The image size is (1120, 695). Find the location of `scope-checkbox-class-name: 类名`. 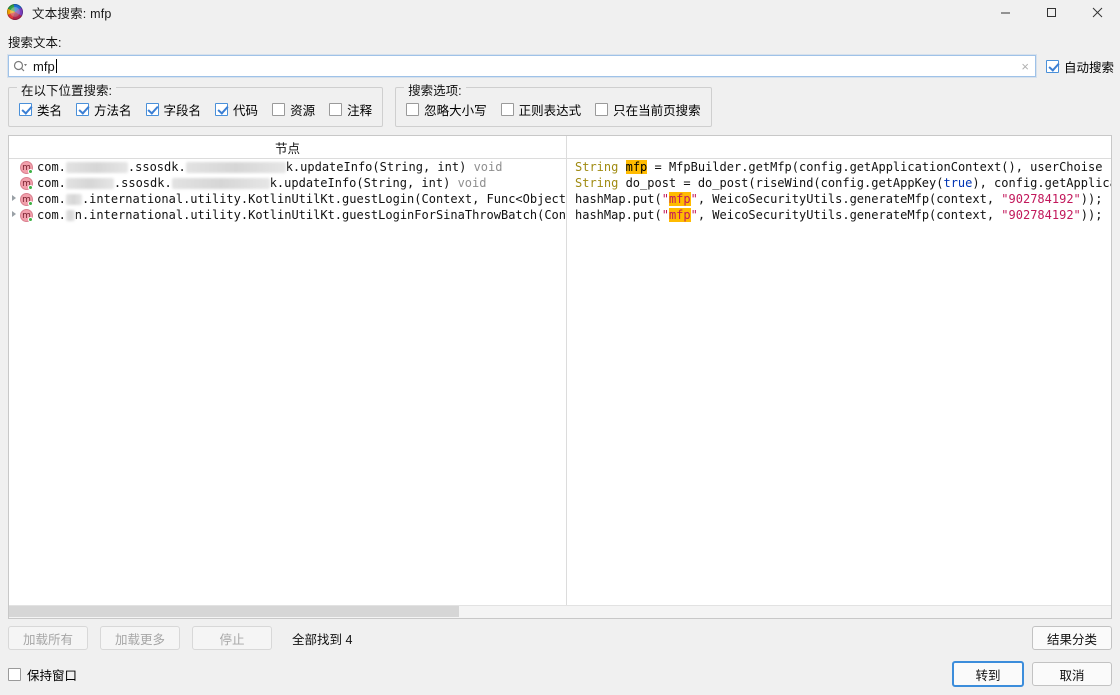

scope-checkbox-class-name: 类名 is located at coordinates (40, 109).